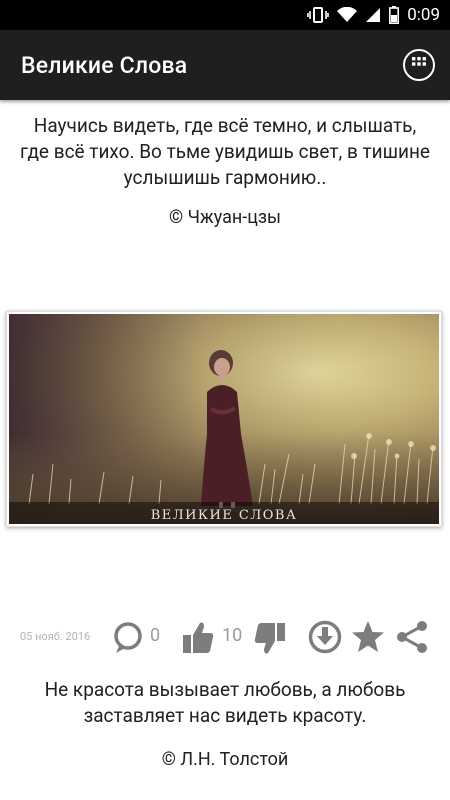  I want to click on favorite-star-icon, so click(368, 639).